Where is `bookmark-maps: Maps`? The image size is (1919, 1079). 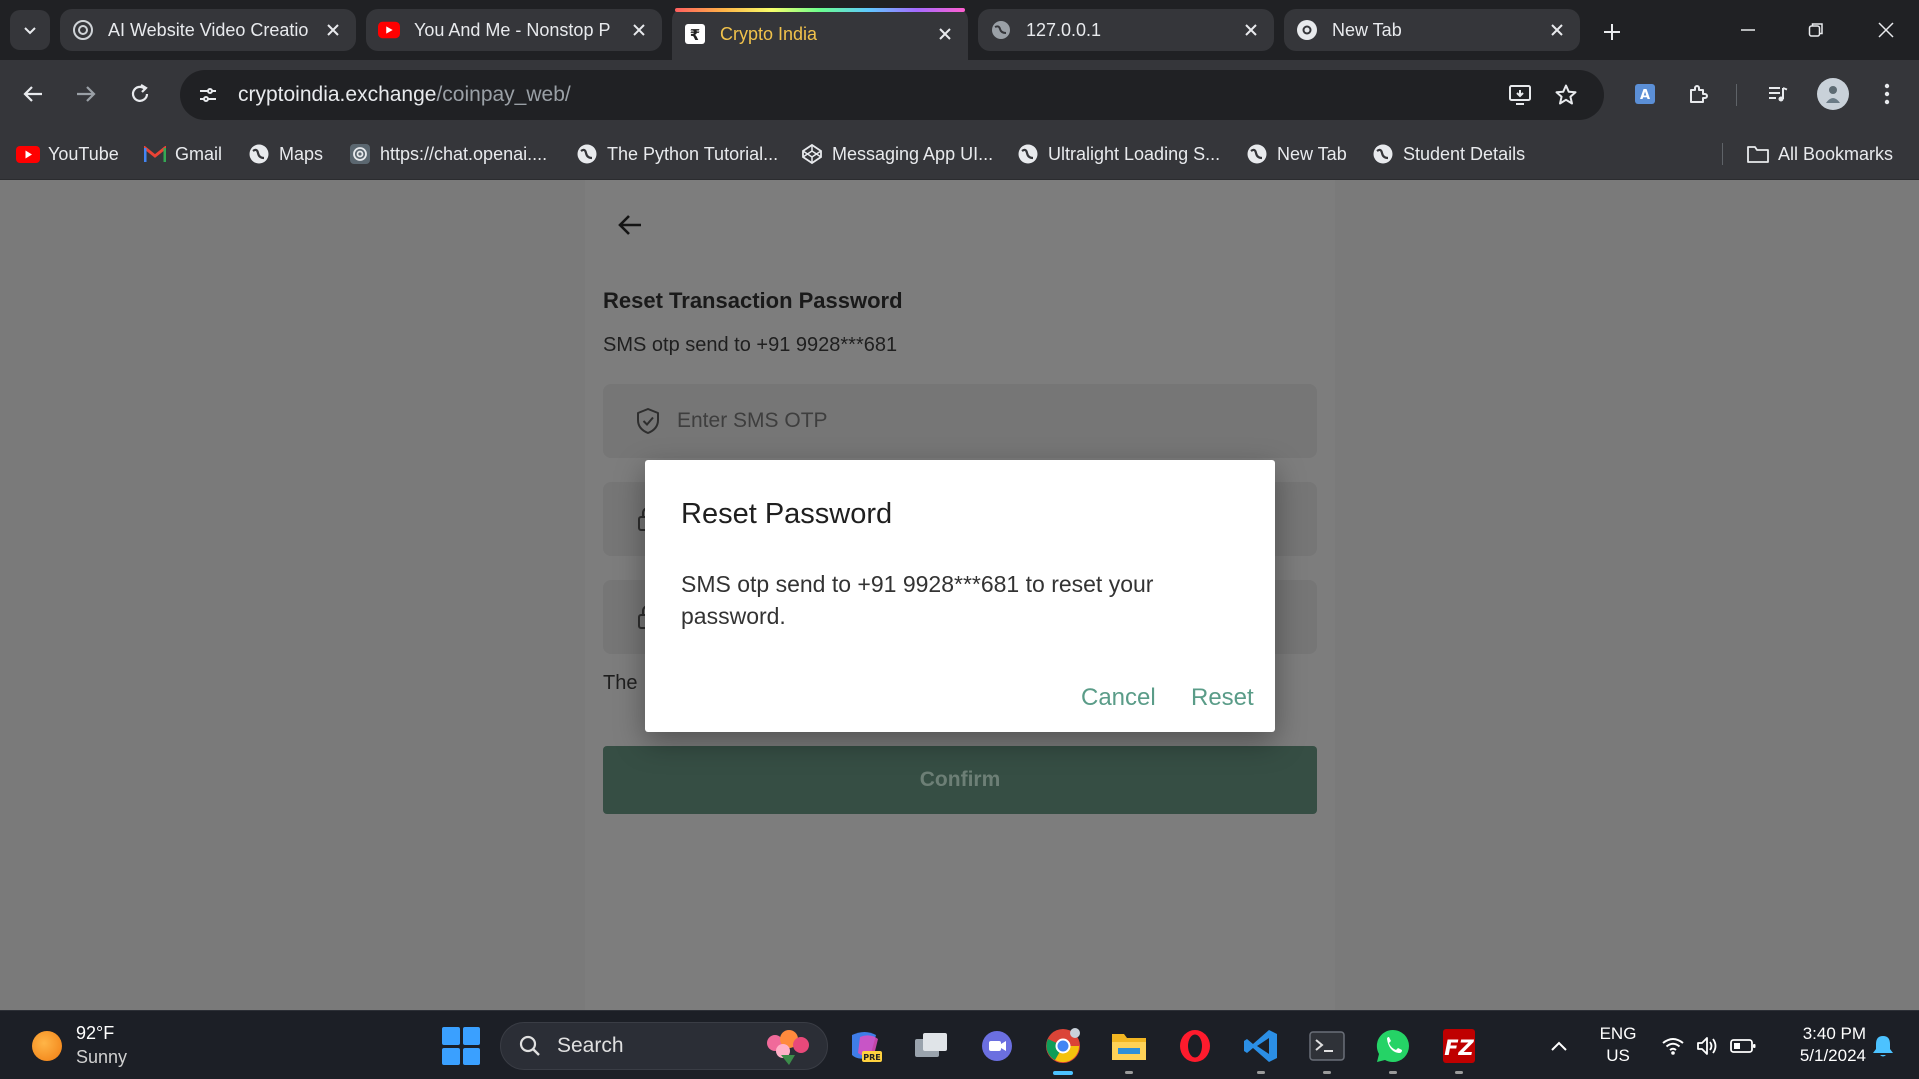 bookmark-maps: Maps is located at coordinates (285, 154).